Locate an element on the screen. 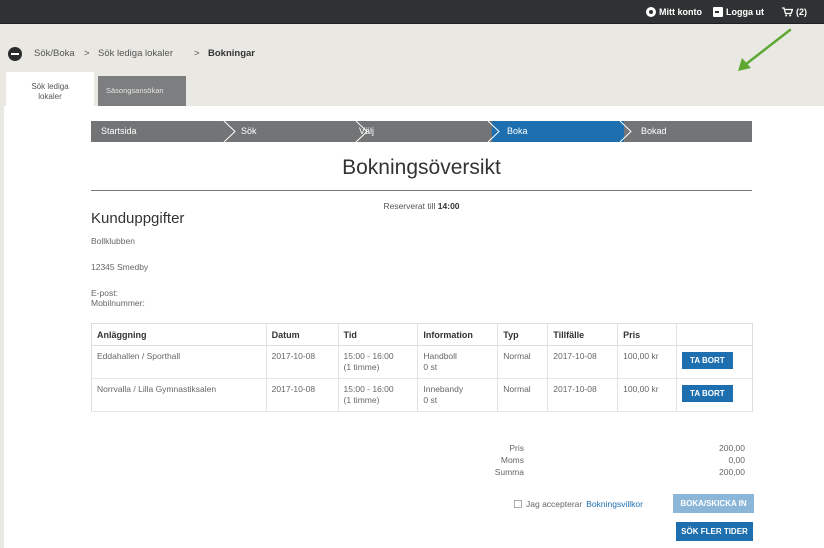  step-startsida: Startsida is located at coordinates (119, 131).